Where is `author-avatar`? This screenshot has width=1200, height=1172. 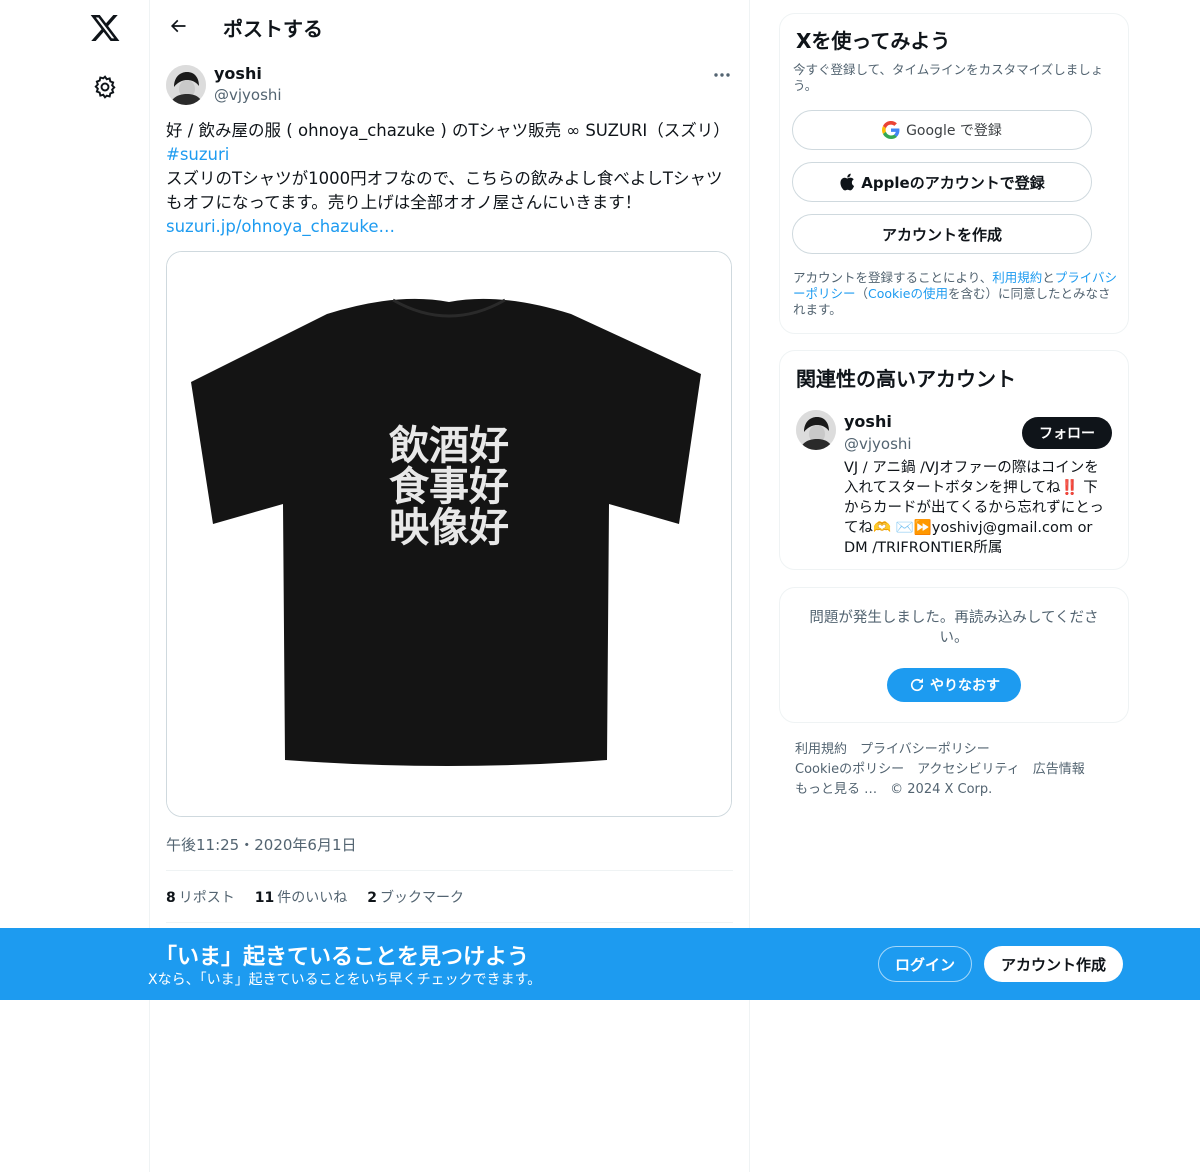 author-avatar is located at coordinates (186, 85).